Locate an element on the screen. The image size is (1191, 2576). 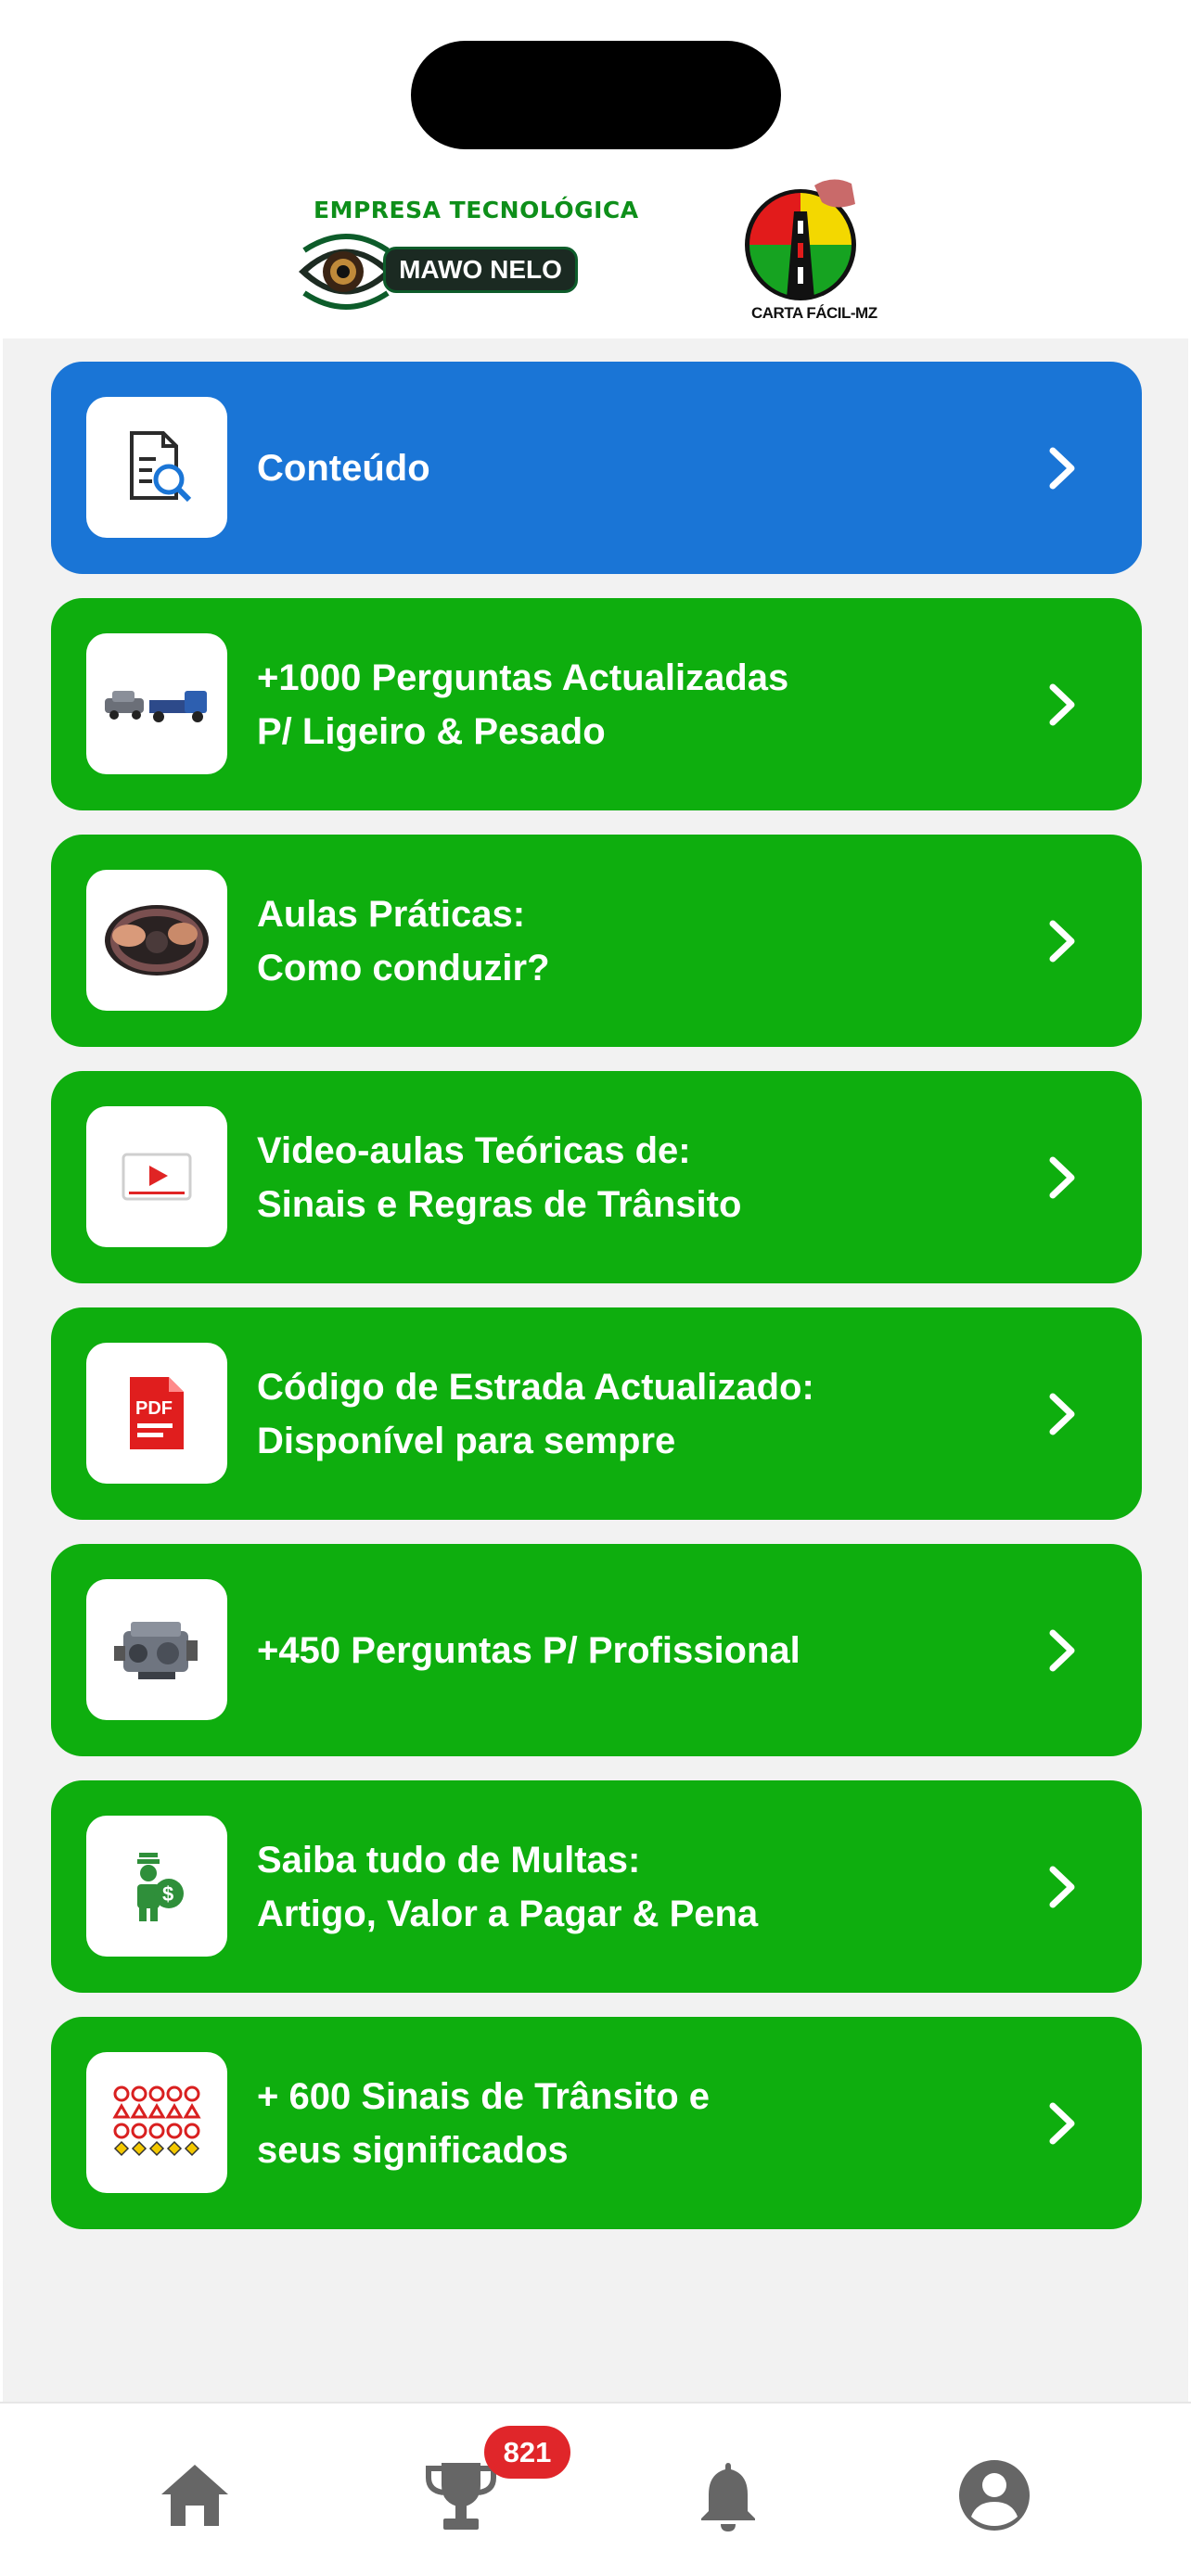
bottom-nav: 821 is located at coordinates (595, 2489).